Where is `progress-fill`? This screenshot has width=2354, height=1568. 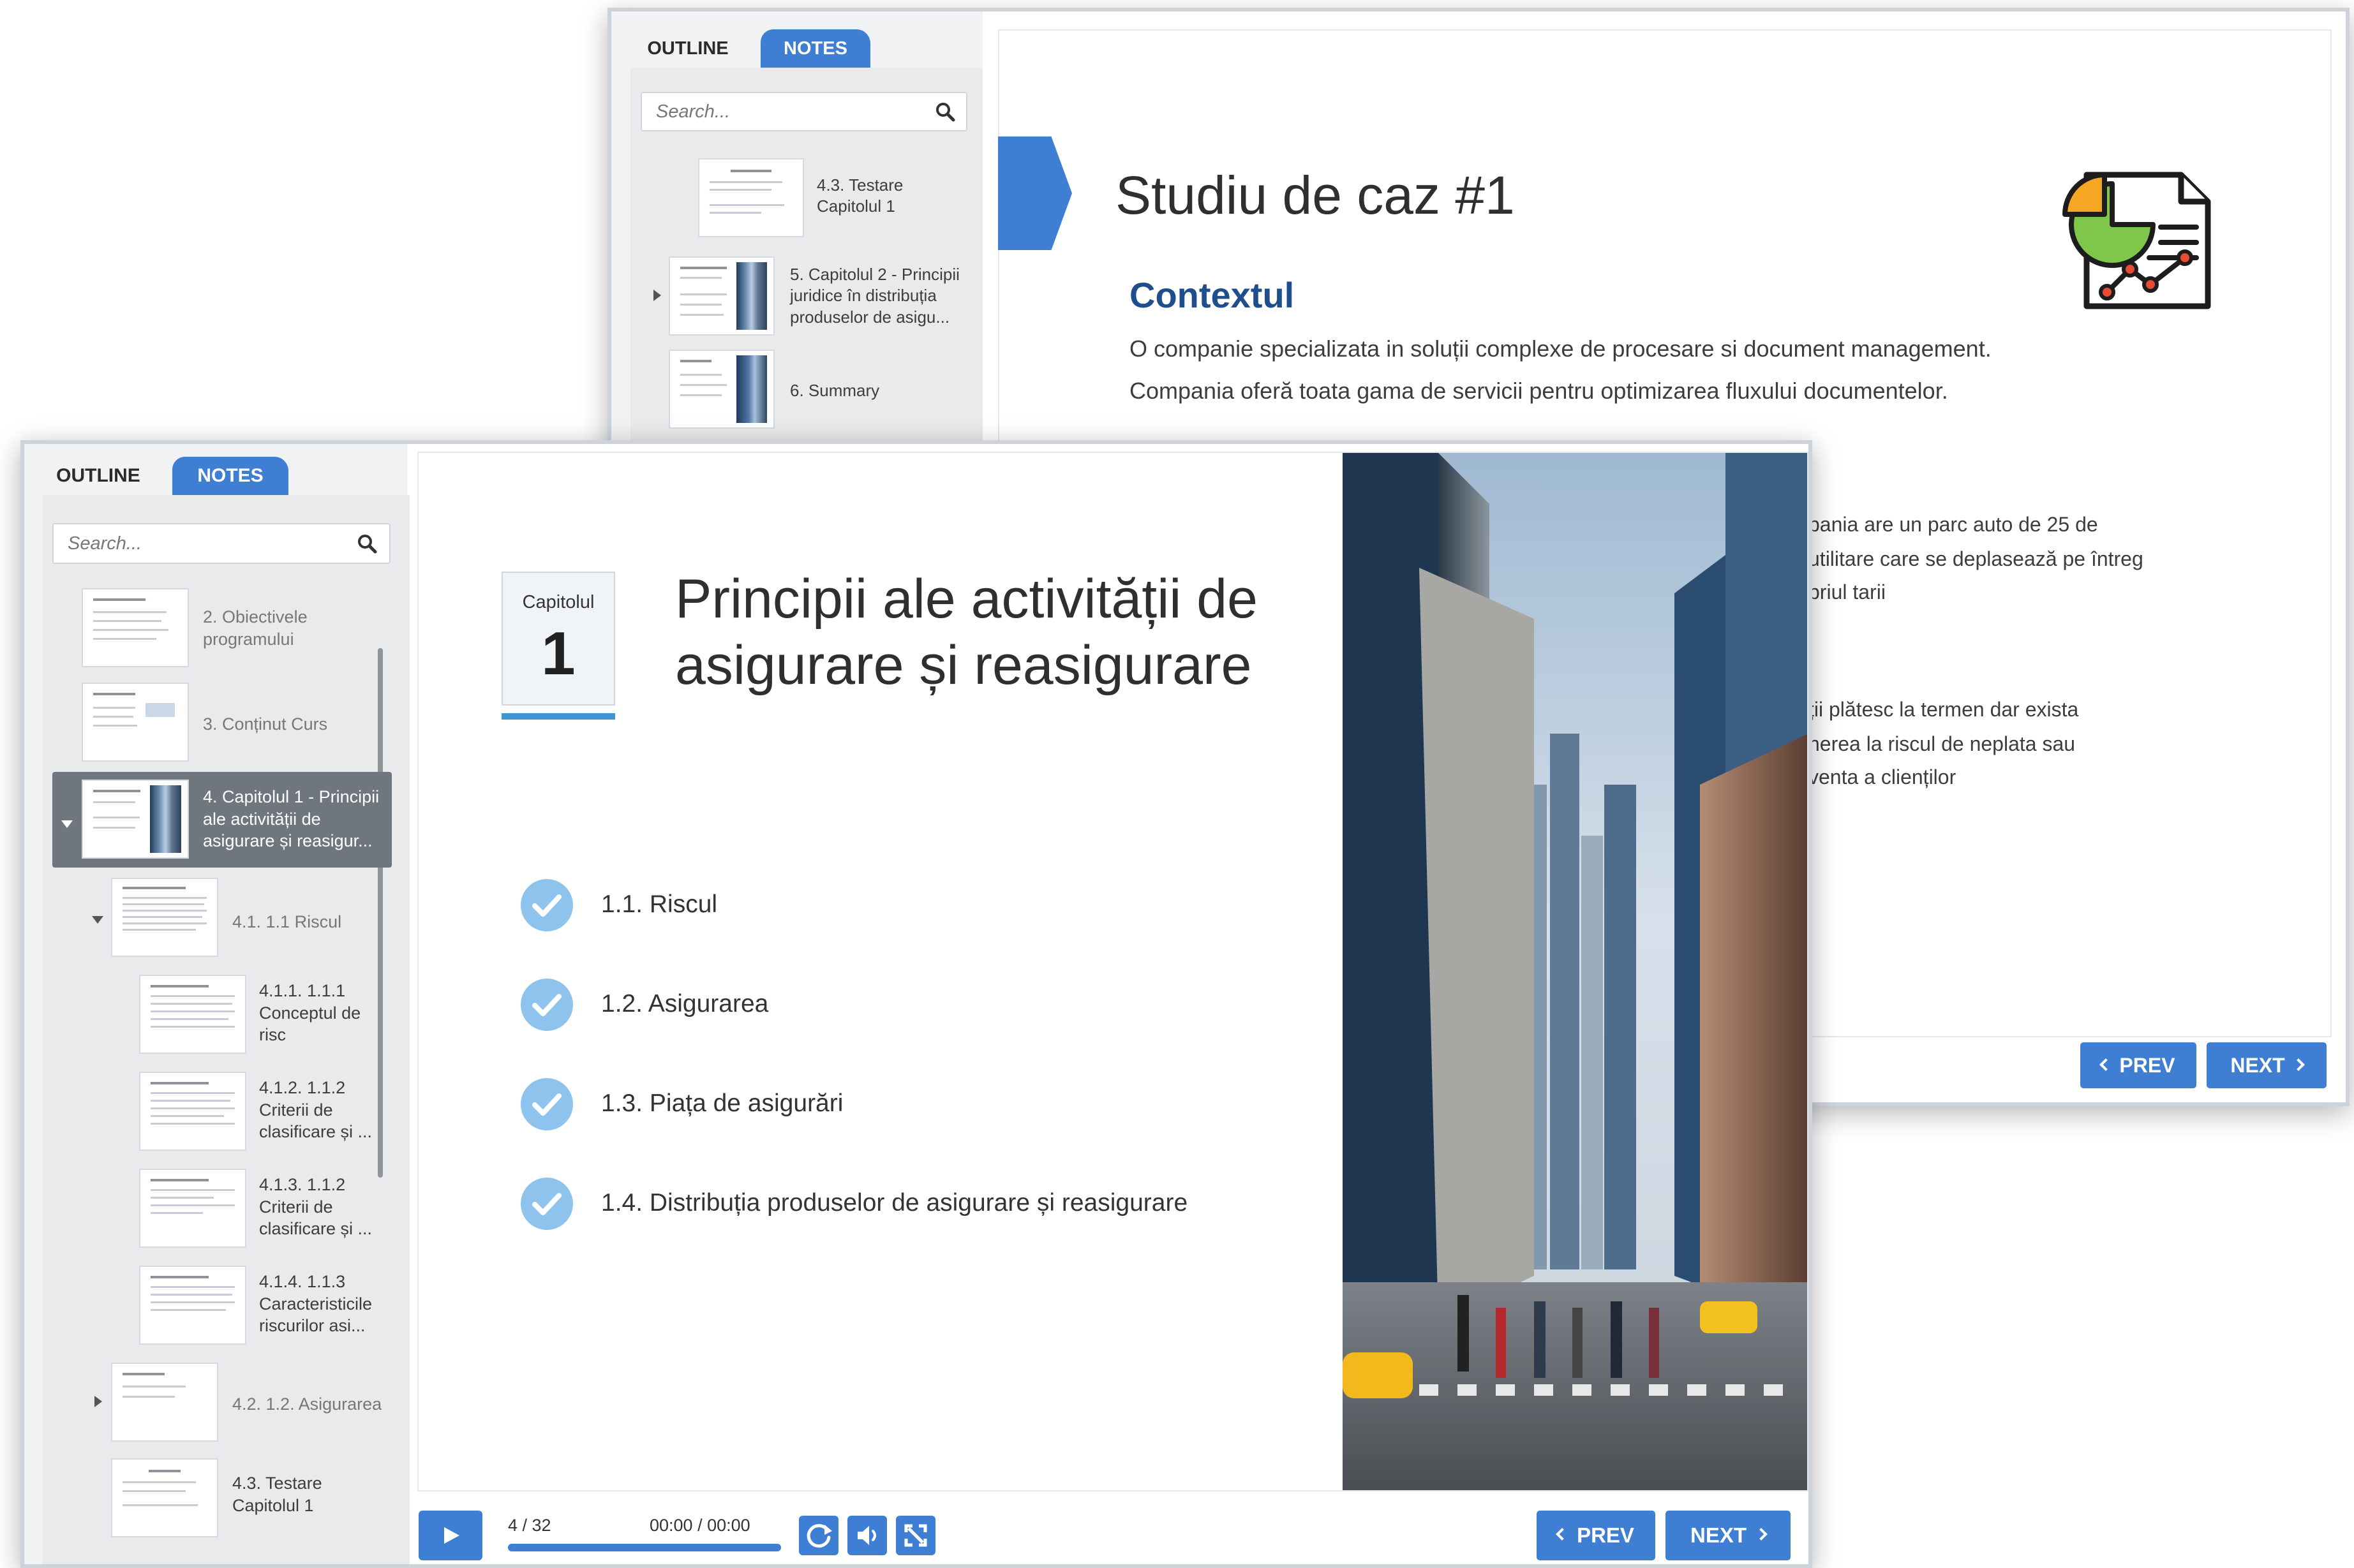
progress-fill is located at coordinates (644, 1547).